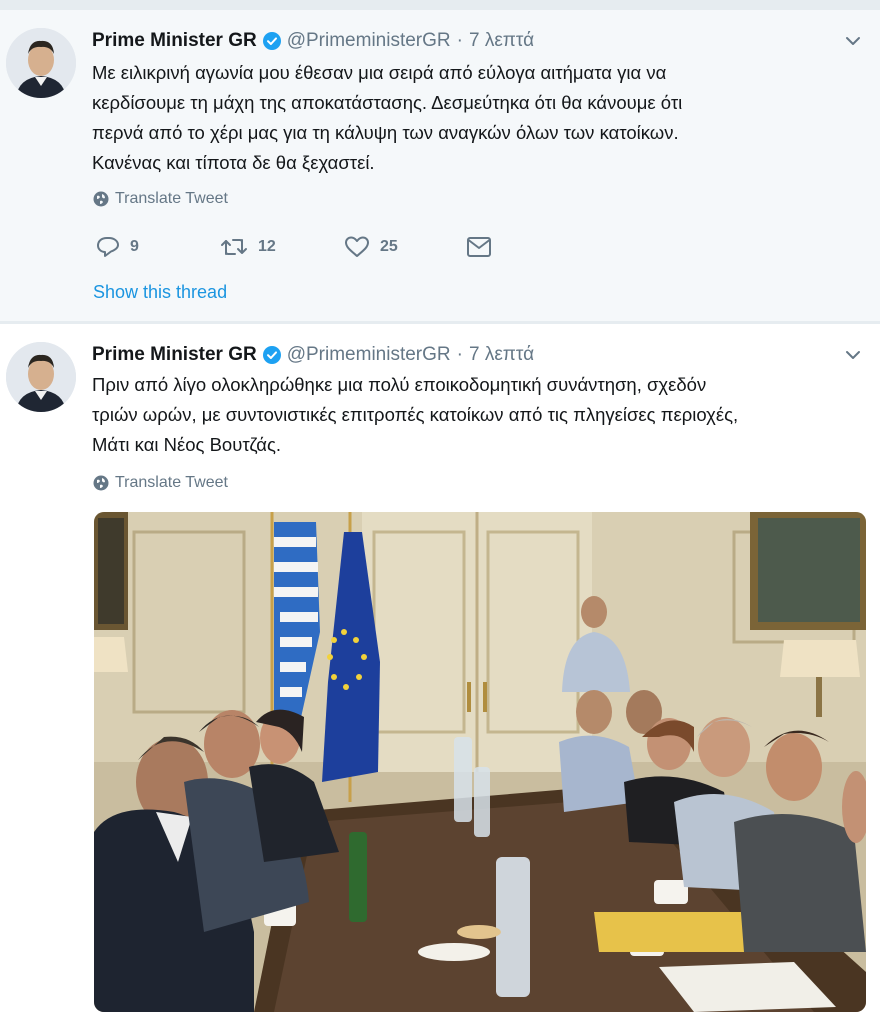 The height and width of the screenshot is (1020, 880). Describe the element at coordinates (233, 162) in the screenshot. I see `tweet-text-line: Κανένας και τίποτα δε θα ξεχαστεί.` at that location.